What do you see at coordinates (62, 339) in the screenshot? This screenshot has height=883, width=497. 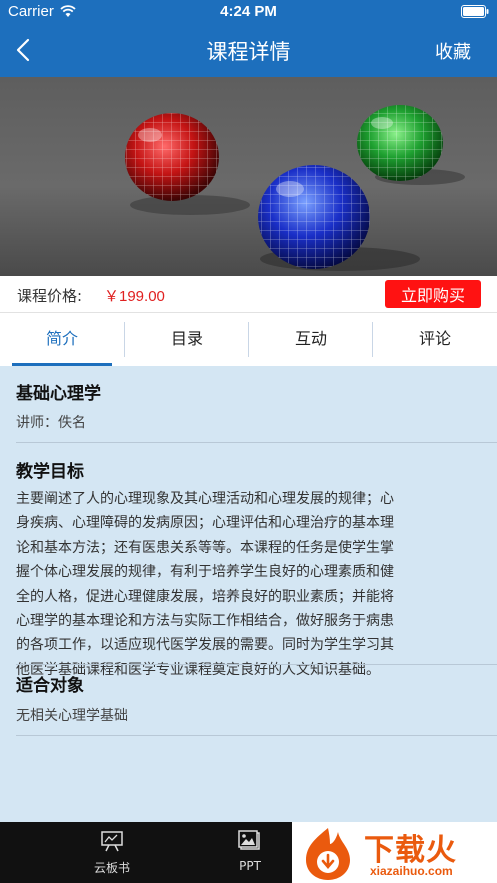 I see `tab-intro: 简介` at bounding box center [62, 339].